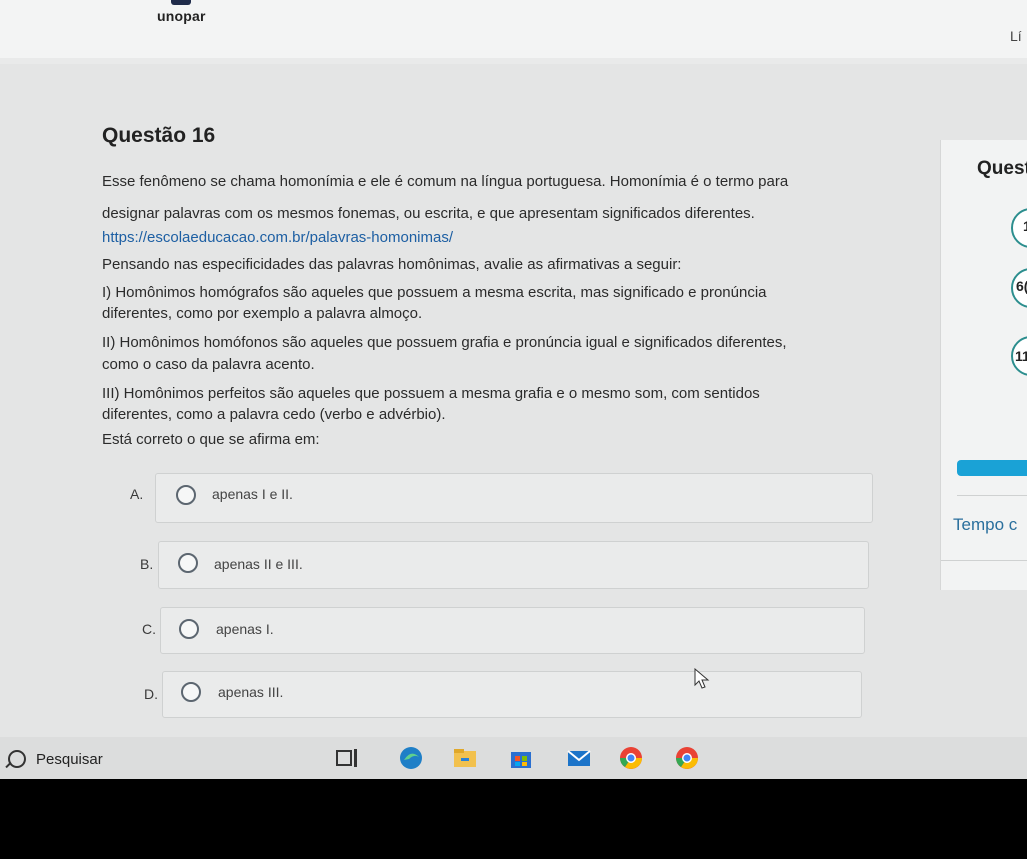 The image size is (1027, 859). I want to click on mail-icon, so click(579, 758).